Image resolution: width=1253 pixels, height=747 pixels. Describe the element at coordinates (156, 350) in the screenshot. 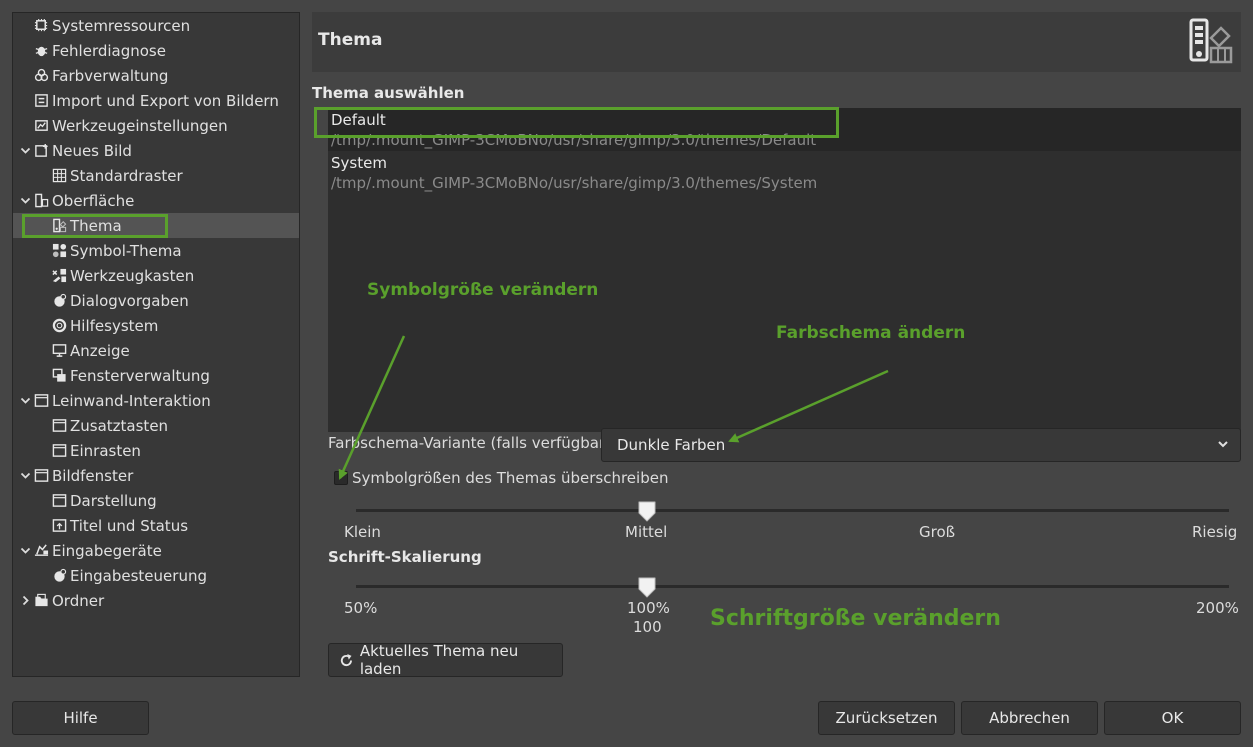

I see `sidebar-item-display: Anzeige` at that location.